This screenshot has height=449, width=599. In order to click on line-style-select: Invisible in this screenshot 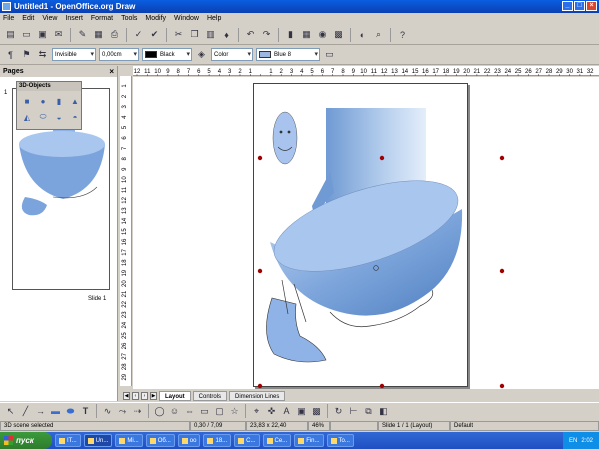, I will do `click(74, 54)`.